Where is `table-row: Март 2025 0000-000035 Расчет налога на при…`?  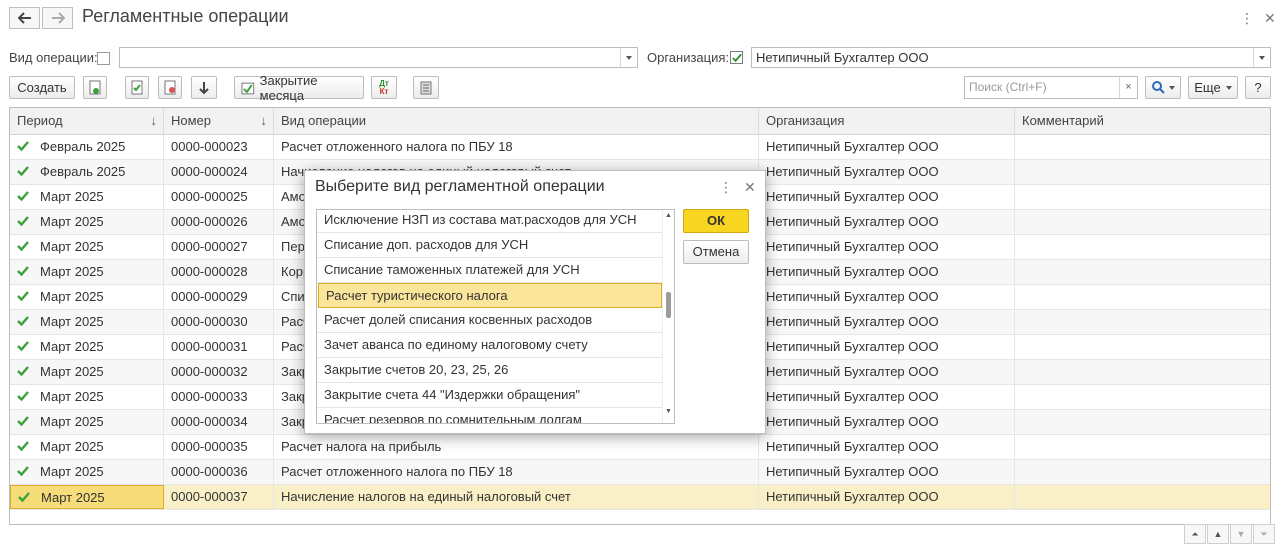 table-row: Март 2025 0000-000035 Расчет налога на при… is located at coordinates (640, 447).